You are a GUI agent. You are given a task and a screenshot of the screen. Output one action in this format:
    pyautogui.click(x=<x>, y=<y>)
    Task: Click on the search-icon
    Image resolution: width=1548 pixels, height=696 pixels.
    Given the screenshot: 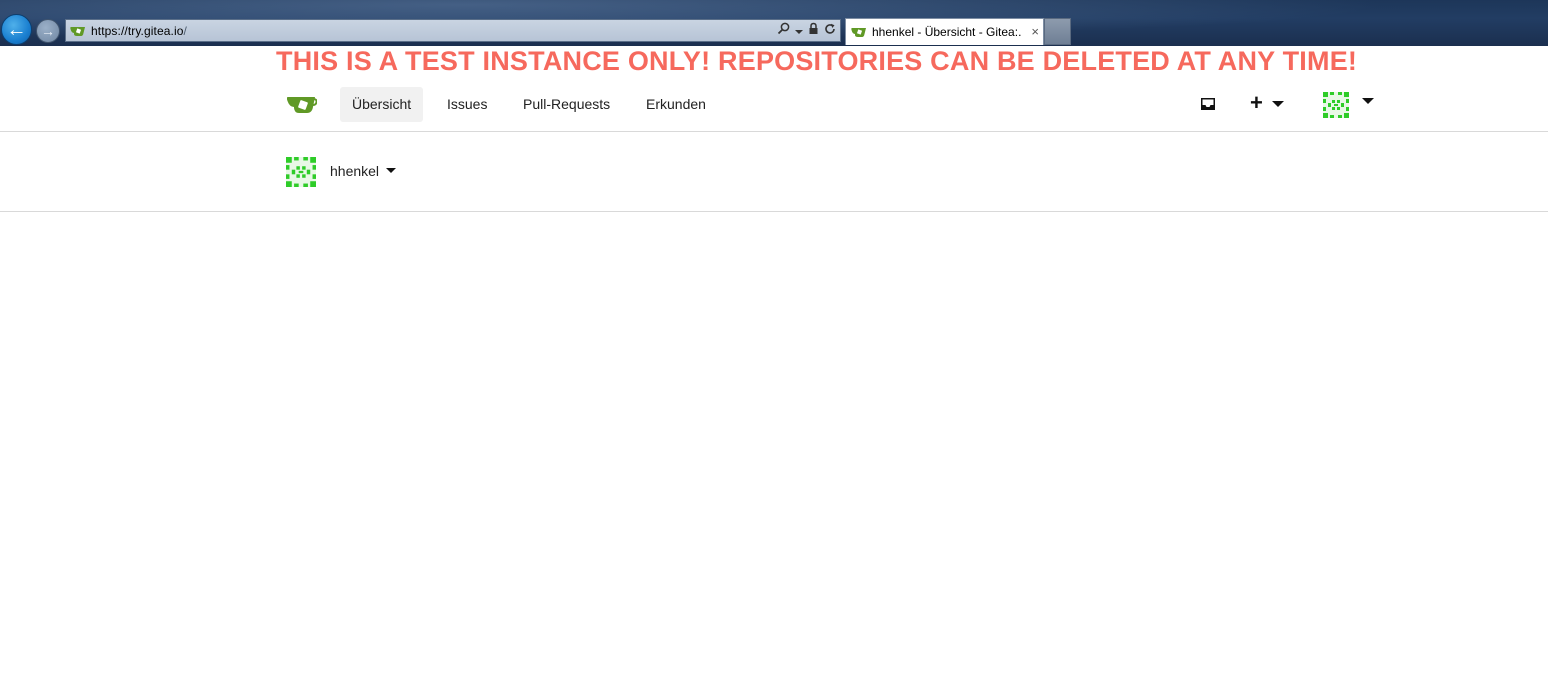 What is the action you would take?
    pyautogui.click(x=783, y=31)
    